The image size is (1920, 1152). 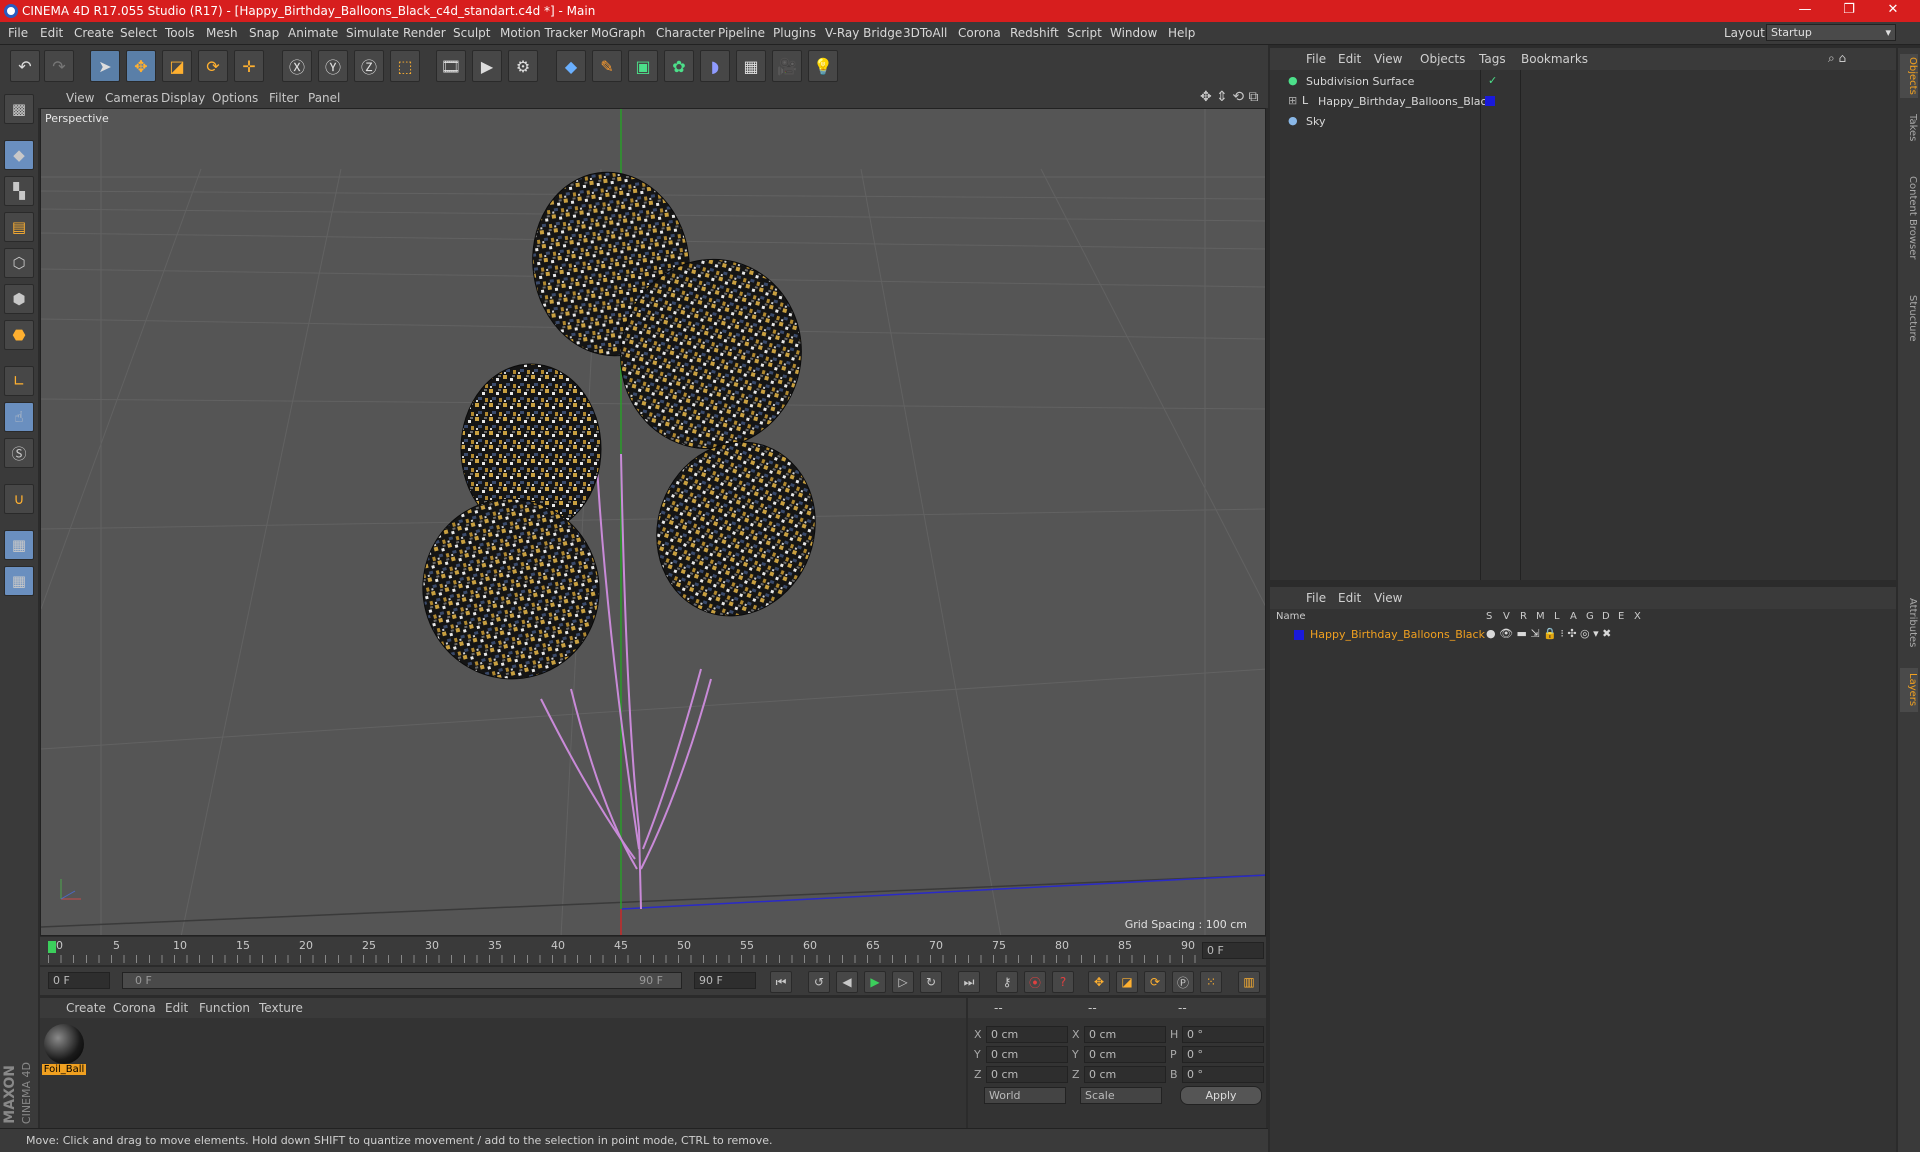 What do you see at coordinates (59, 66) in the screenshot?
I see `redo-icon: ↷` at bounding box center [59, 66].